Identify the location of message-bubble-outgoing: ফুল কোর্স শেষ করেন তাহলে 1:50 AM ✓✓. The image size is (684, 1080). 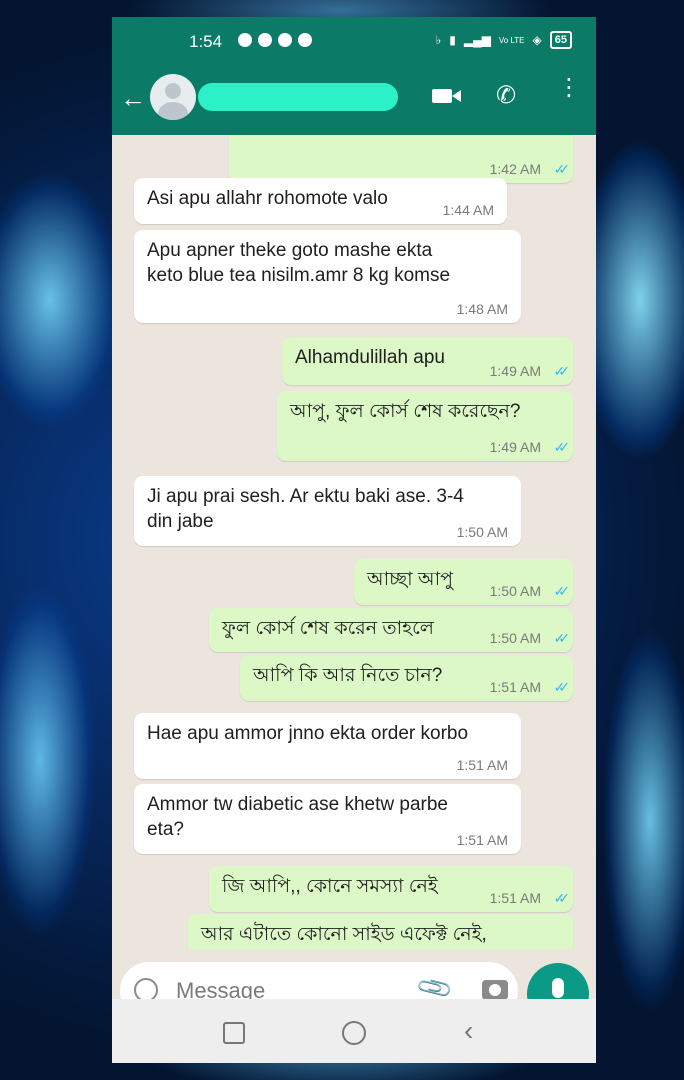
(391, 630).